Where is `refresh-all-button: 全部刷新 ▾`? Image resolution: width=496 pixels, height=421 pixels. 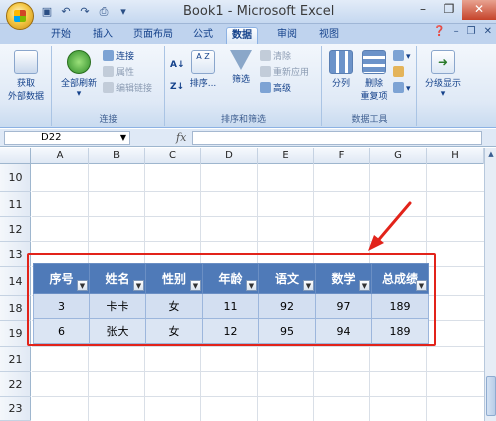 refresh-all-button: 全部刷新 ▾ is located at coordinates (79, 74).